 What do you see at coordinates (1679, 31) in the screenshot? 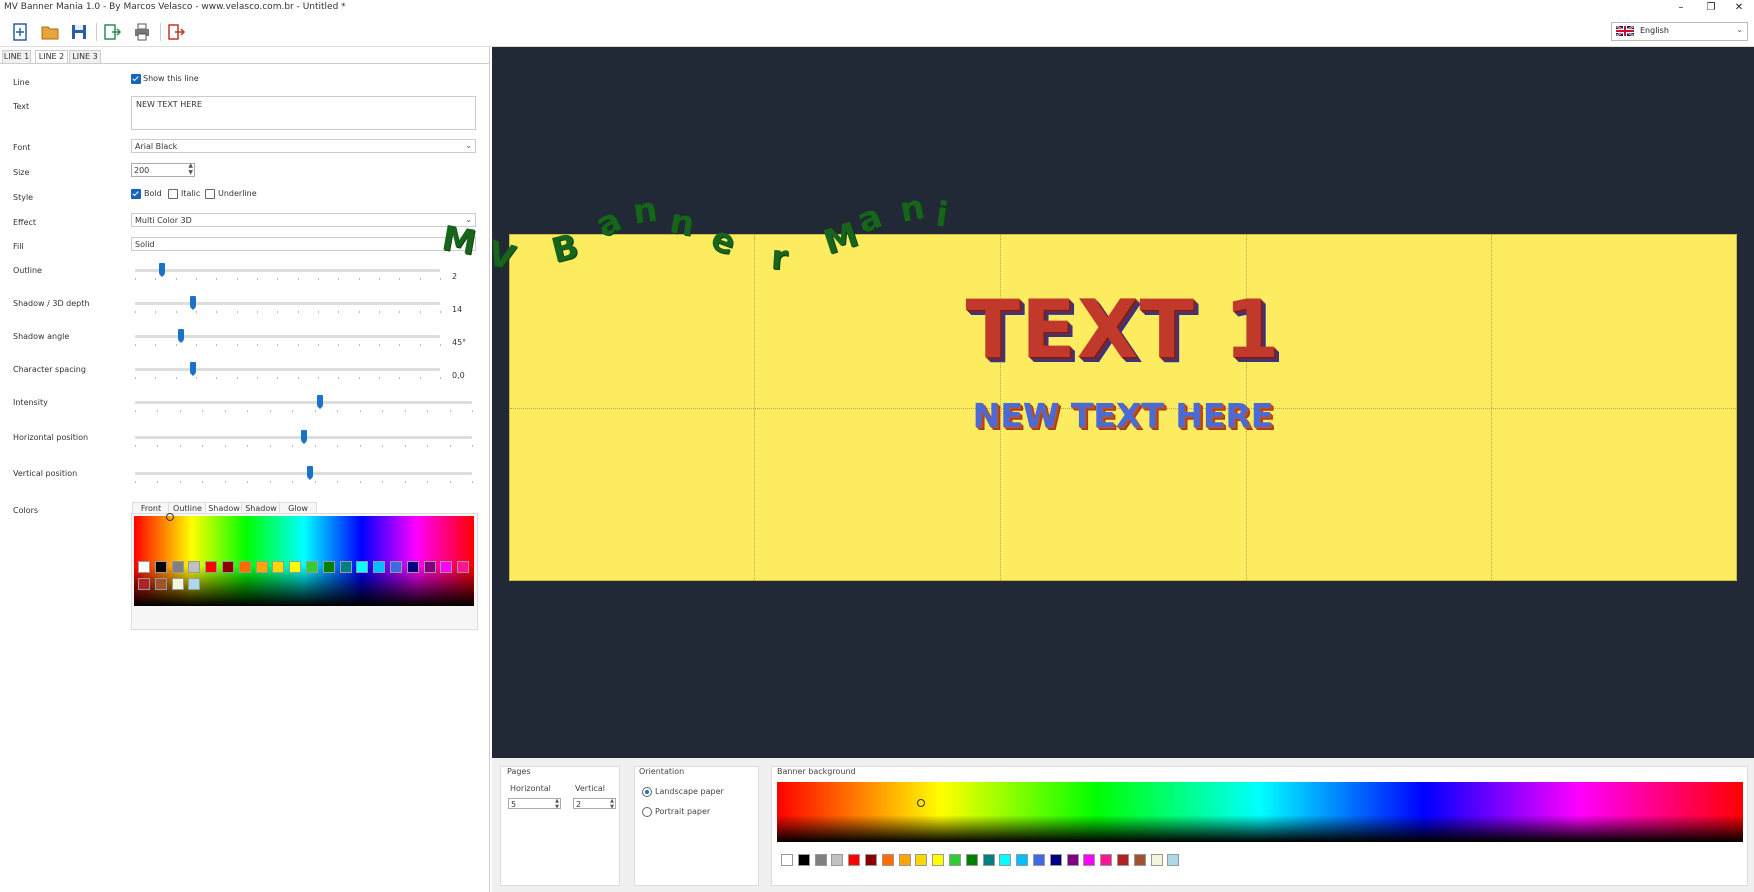
I see `language-select: English ⌄` at bounding box center [1679, 31].